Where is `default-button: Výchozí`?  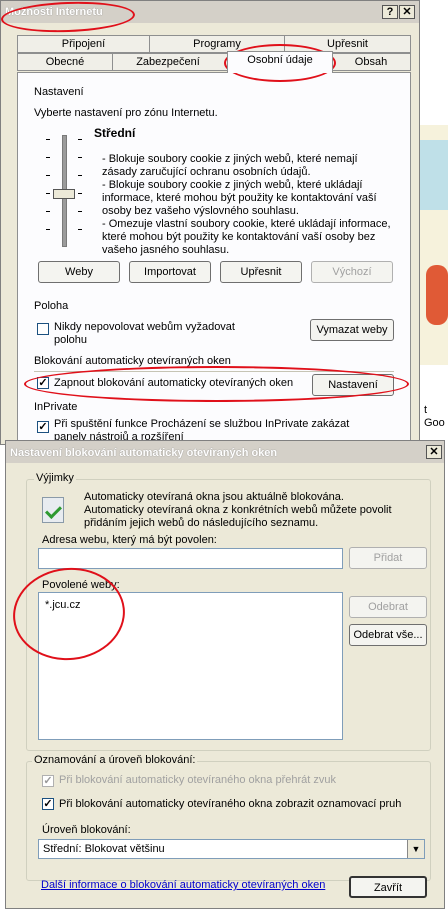 default-button: Výchozí is located at coordinates (352, 272).